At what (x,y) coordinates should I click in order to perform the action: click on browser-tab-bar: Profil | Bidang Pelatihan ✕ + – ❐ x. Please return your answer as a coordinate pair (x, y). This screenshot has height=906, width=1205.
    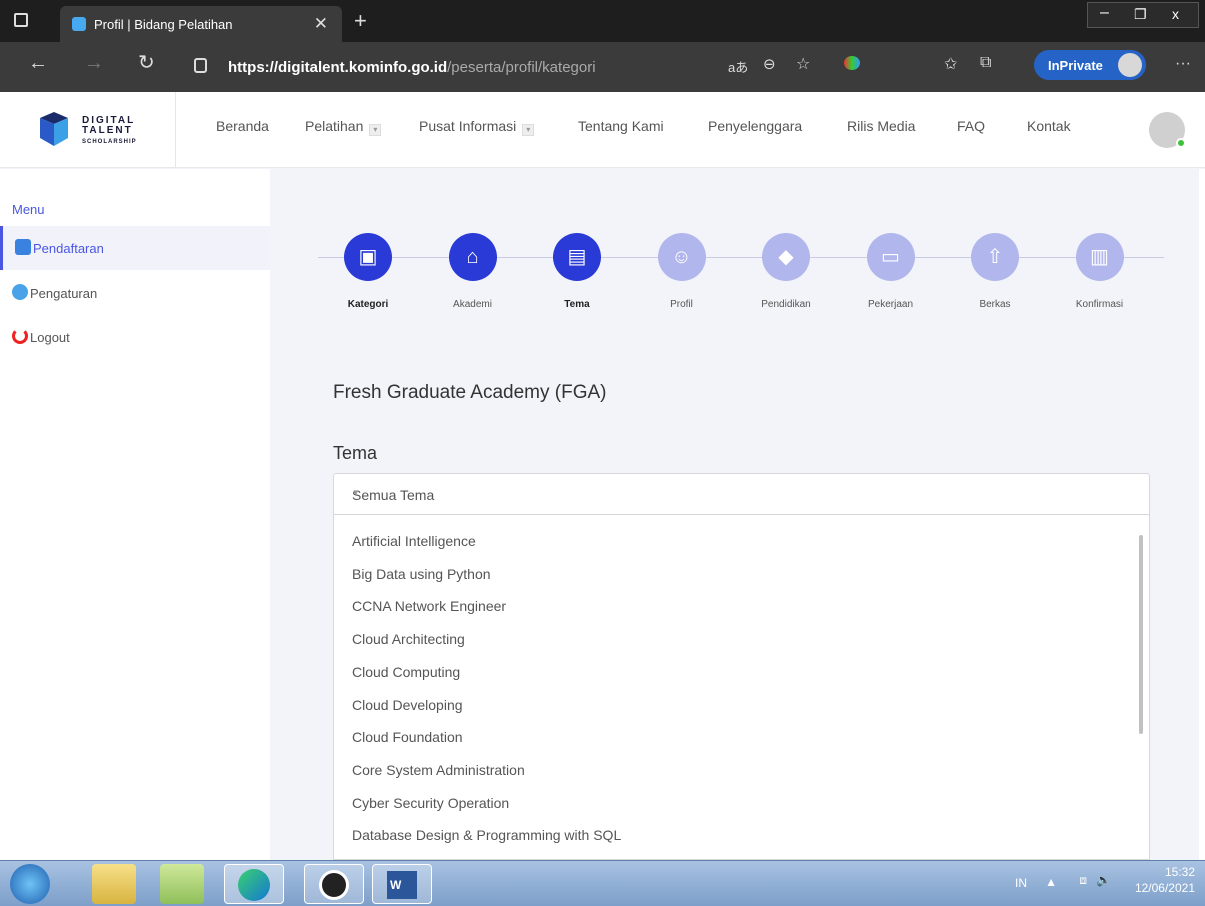
    Looking at the image, I should click on (602, 21).